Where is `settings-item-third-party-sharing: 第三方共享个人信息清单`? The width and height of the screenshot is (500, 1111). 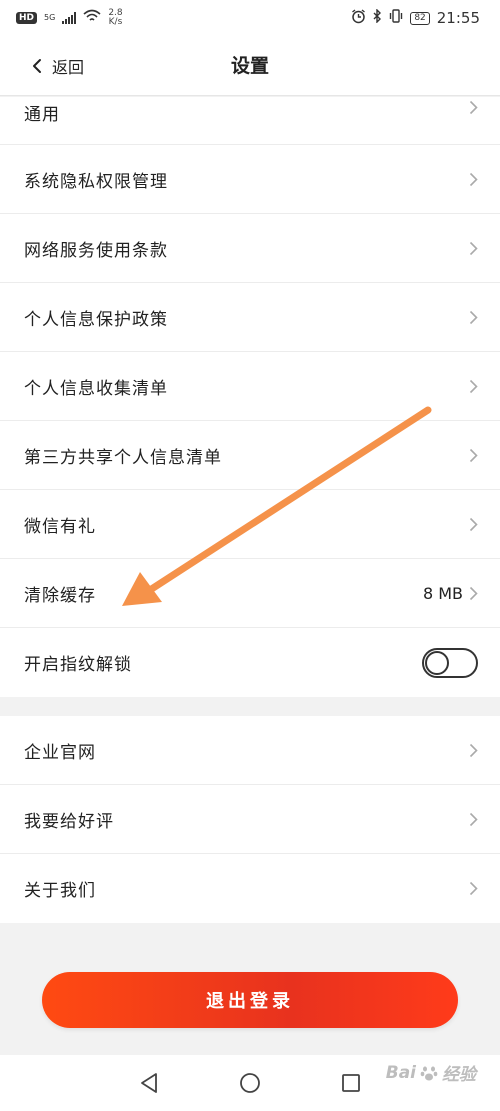
settings-item-third-party-sharing: 第三方共享个人信息清单 is located at coordinates (250, 455).